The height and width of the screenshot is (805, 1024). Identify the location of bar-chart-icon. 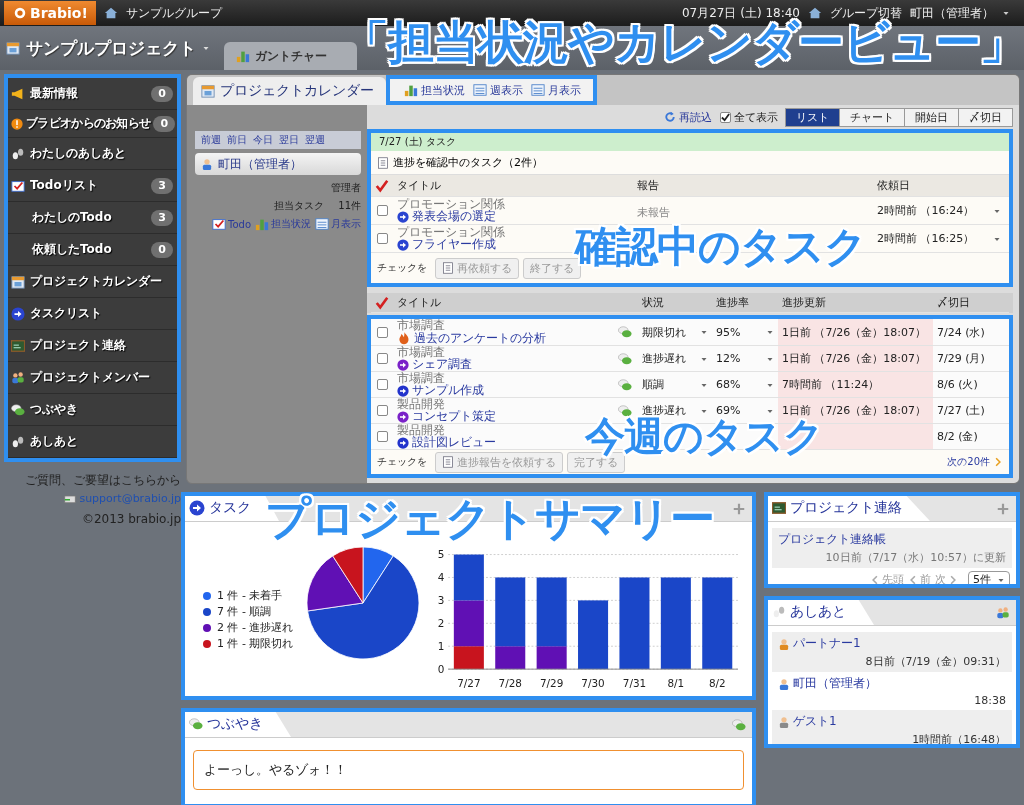
(411, 90).